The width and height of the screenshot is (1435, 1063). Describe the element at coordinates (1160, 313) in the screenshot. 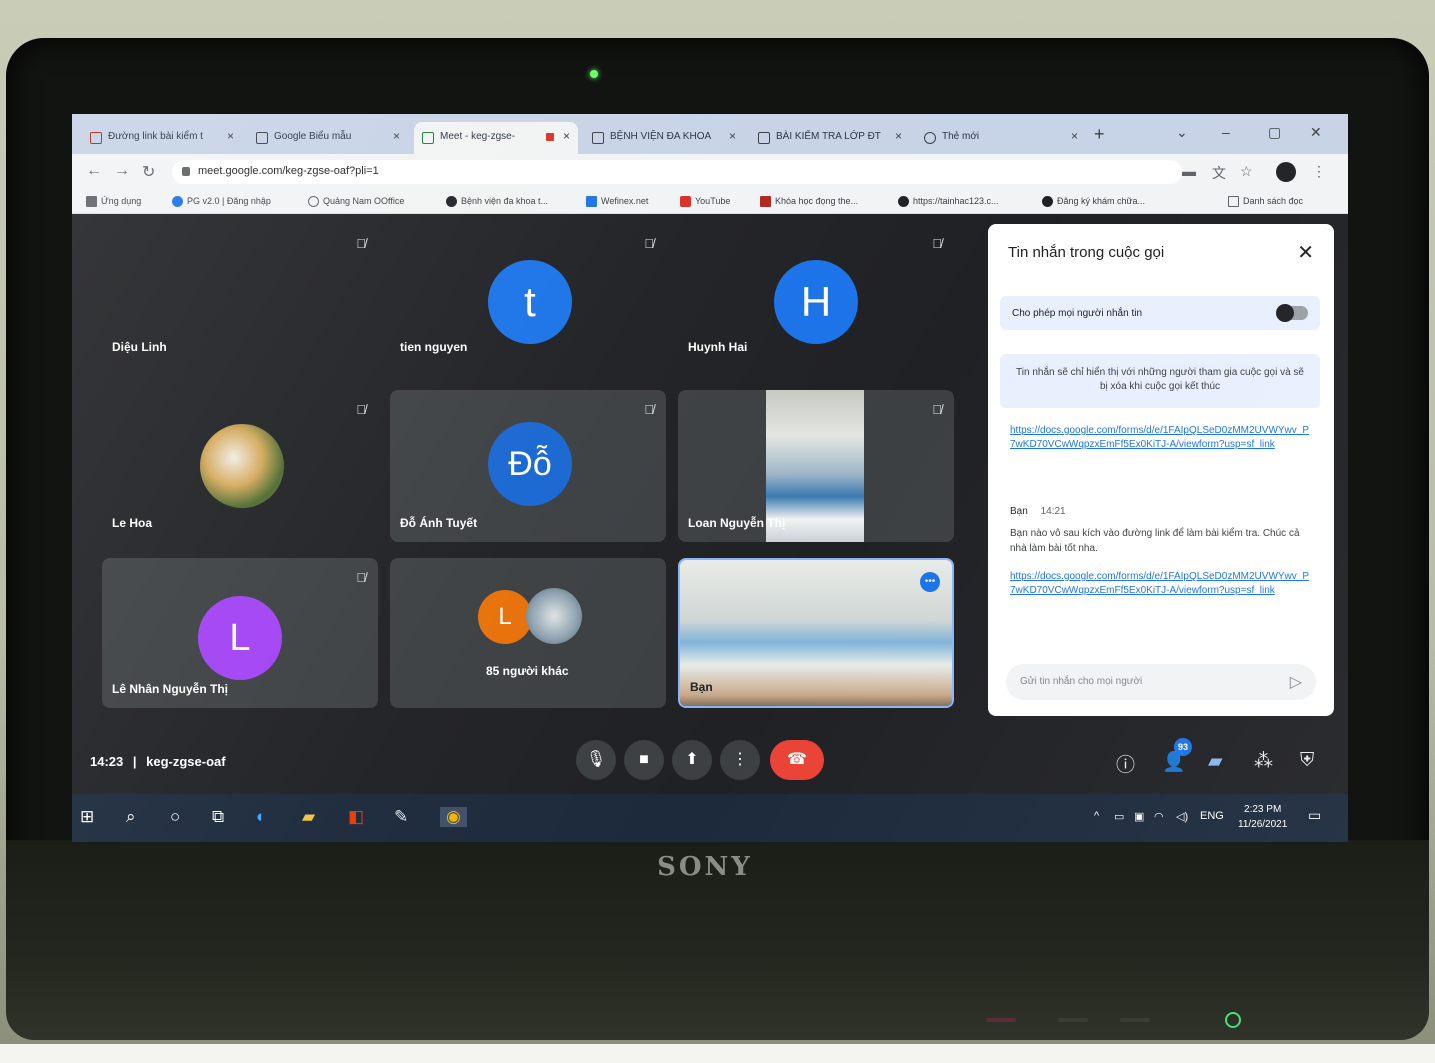

I see `allow-messages-toggle-row: Cho phép mọi người nhắn tin` at that location.